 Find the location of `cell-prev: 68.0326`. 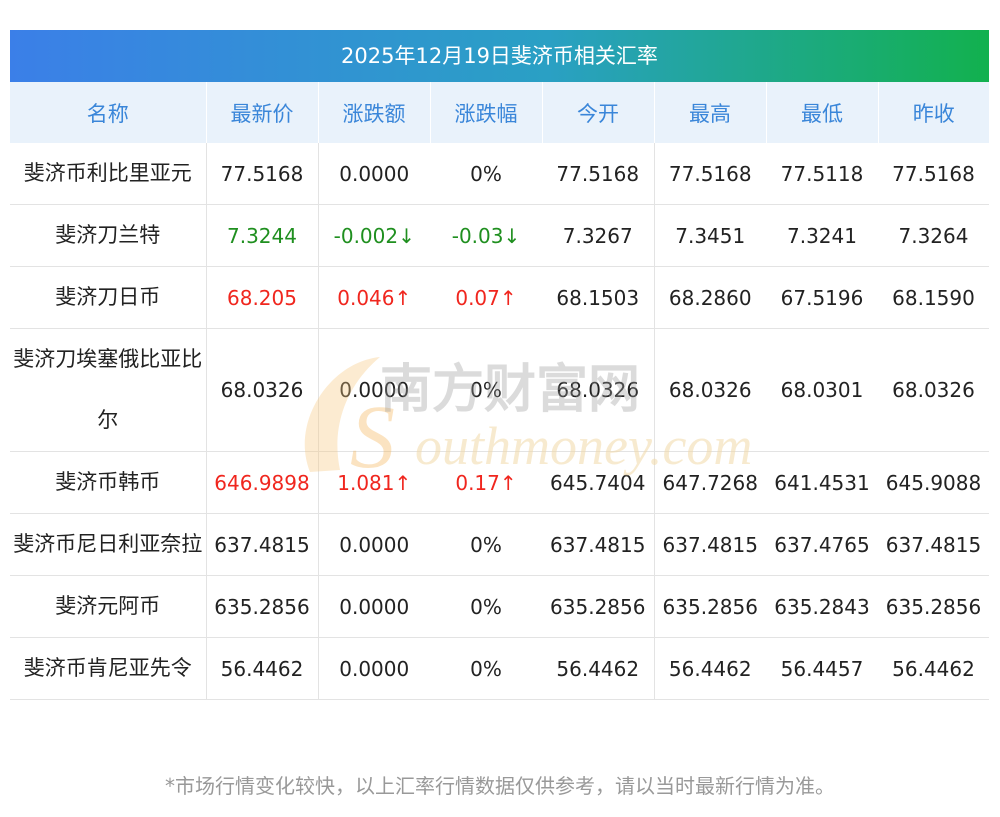

cell-prev: 68.0326 is located at coordinates (933, 390).